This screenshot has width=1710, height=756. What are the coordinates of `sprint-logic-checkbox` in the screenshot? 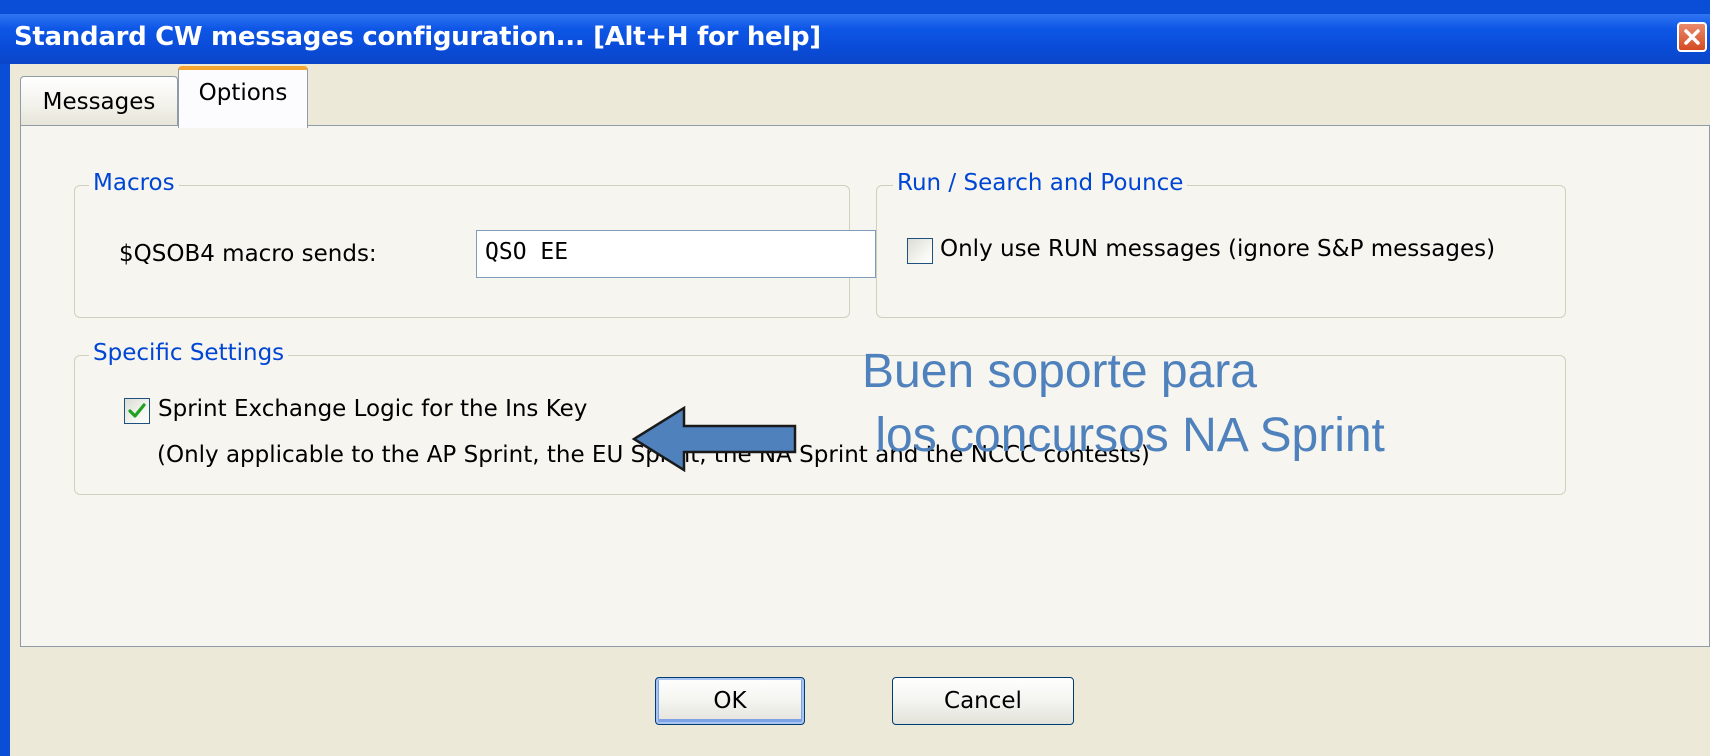 It's located at (137, 411).